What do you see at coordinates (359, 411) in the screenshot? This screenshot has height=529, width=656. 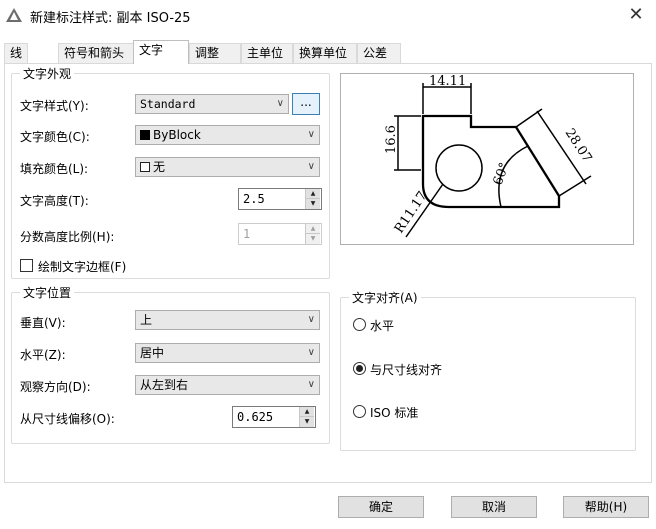 I see `align-iso-radio` at bounding box center [359, 411].